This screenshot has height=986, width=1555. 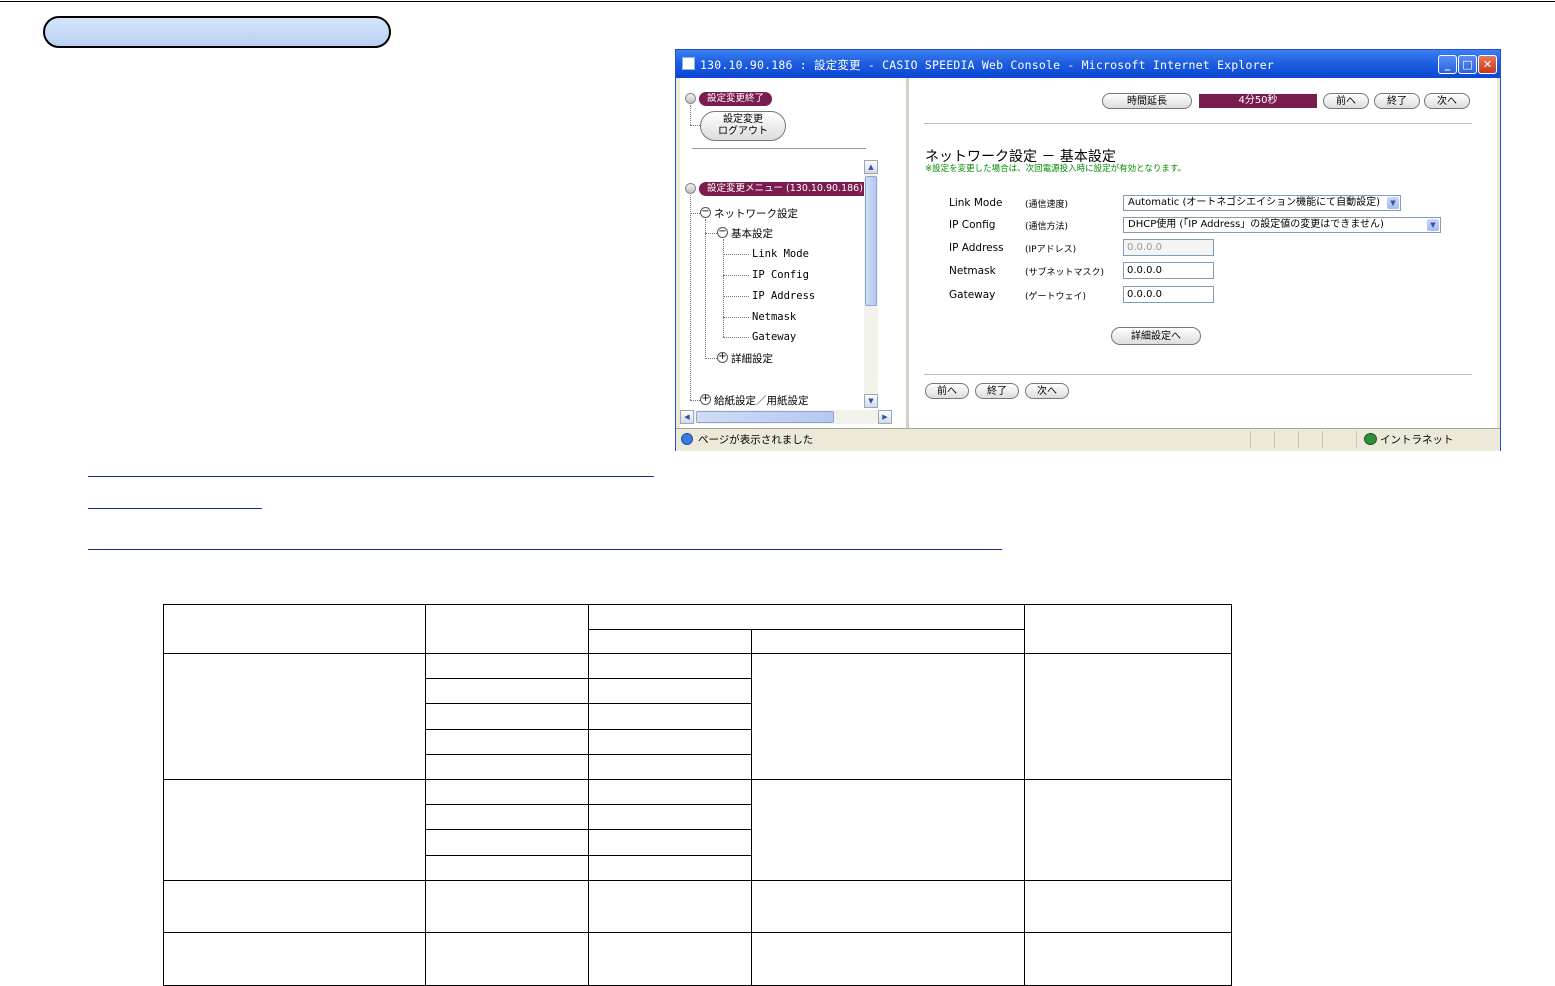 What do you see at coordinates (1088, 439) in the screenshot?
I see `status-bar: ページが表示されました イントラネット` at bounding box center [1088, 439].